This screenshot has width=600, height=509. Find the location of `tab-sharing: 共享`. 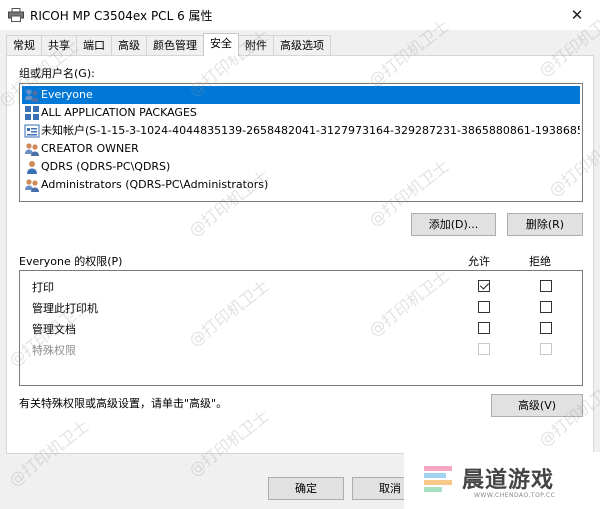

tab-sharing: 共享 is located at coordinates (59, 45).